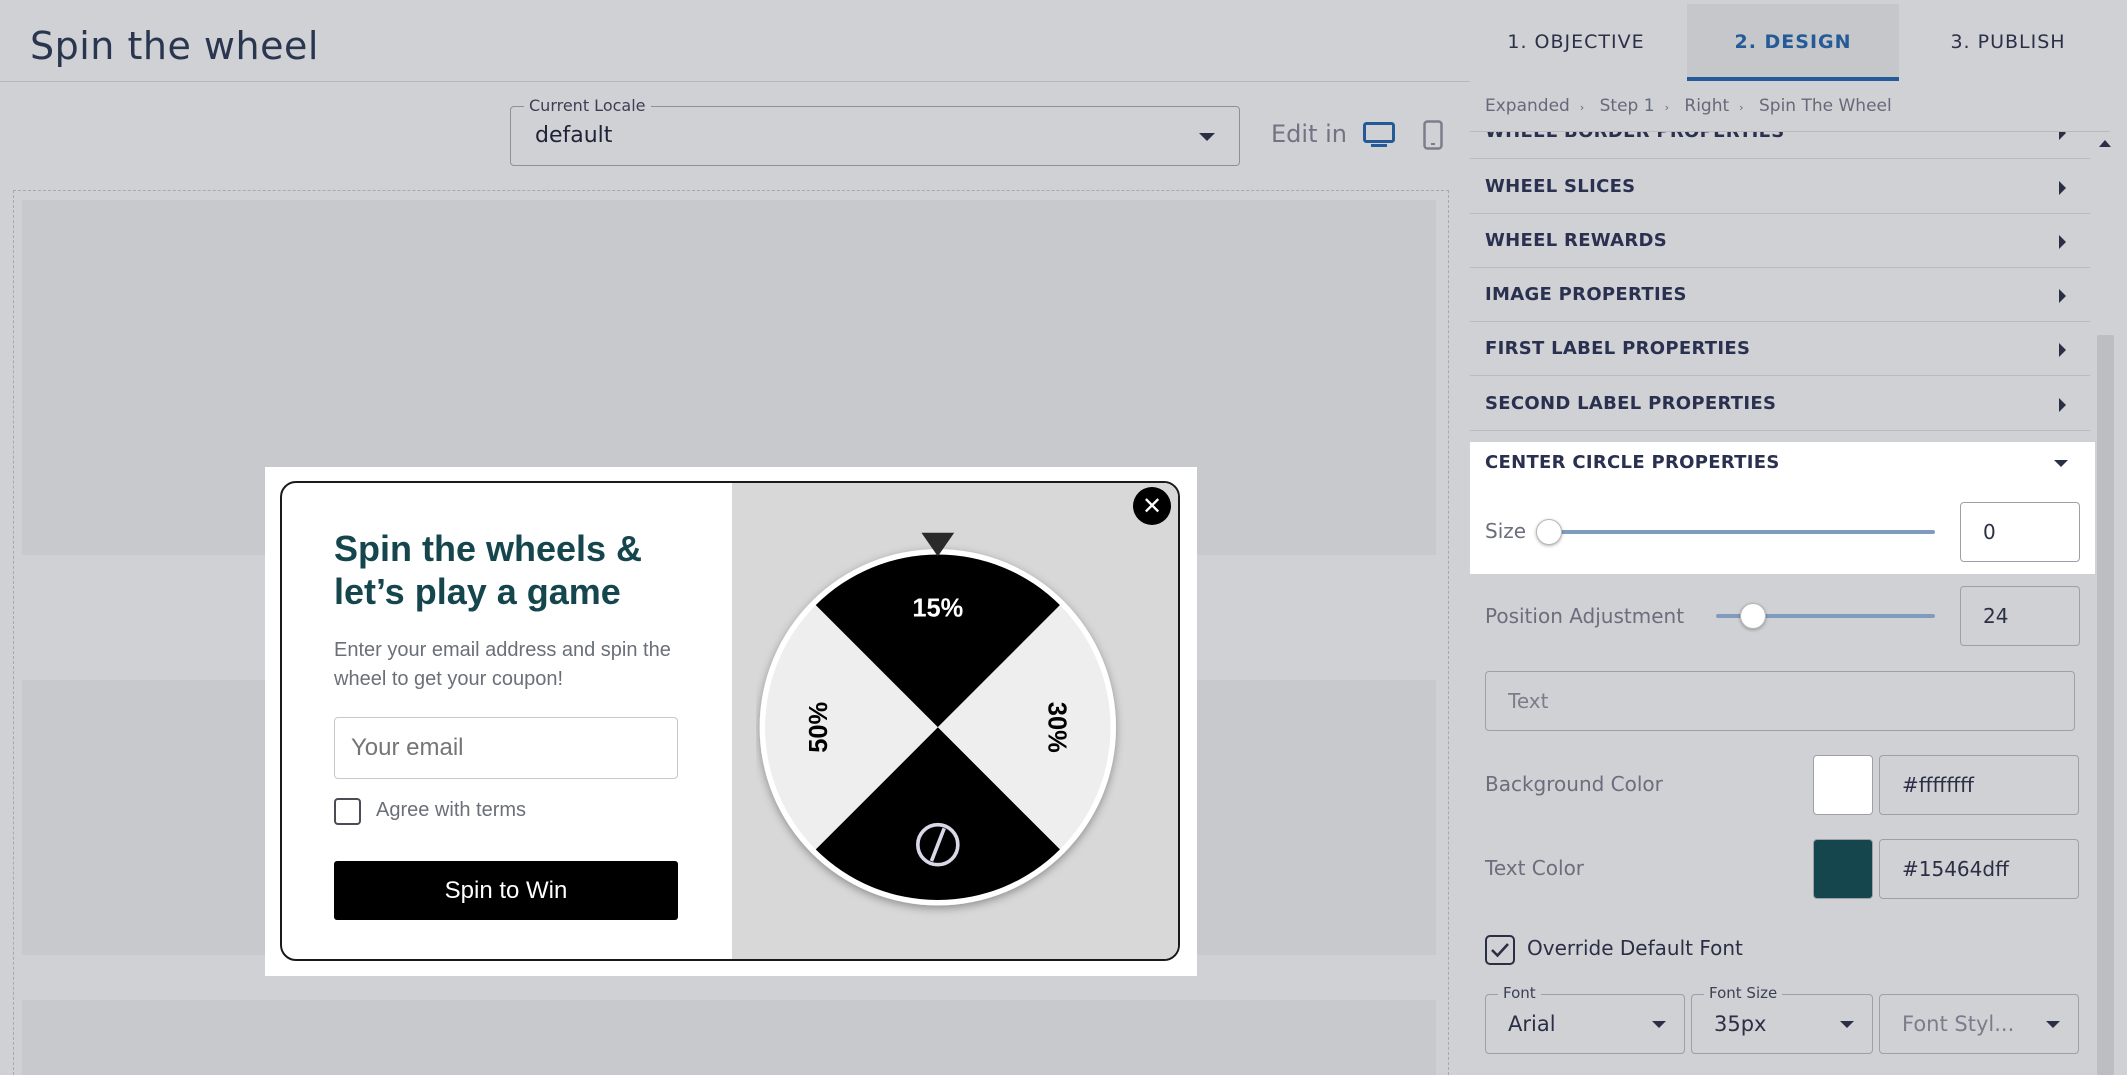 The width and height of the screenshot is (2127, 1075). Describe the element at coordinates (1627, 106) in the screenshot. I see `breadcrumb-item: Step 1` at that location.